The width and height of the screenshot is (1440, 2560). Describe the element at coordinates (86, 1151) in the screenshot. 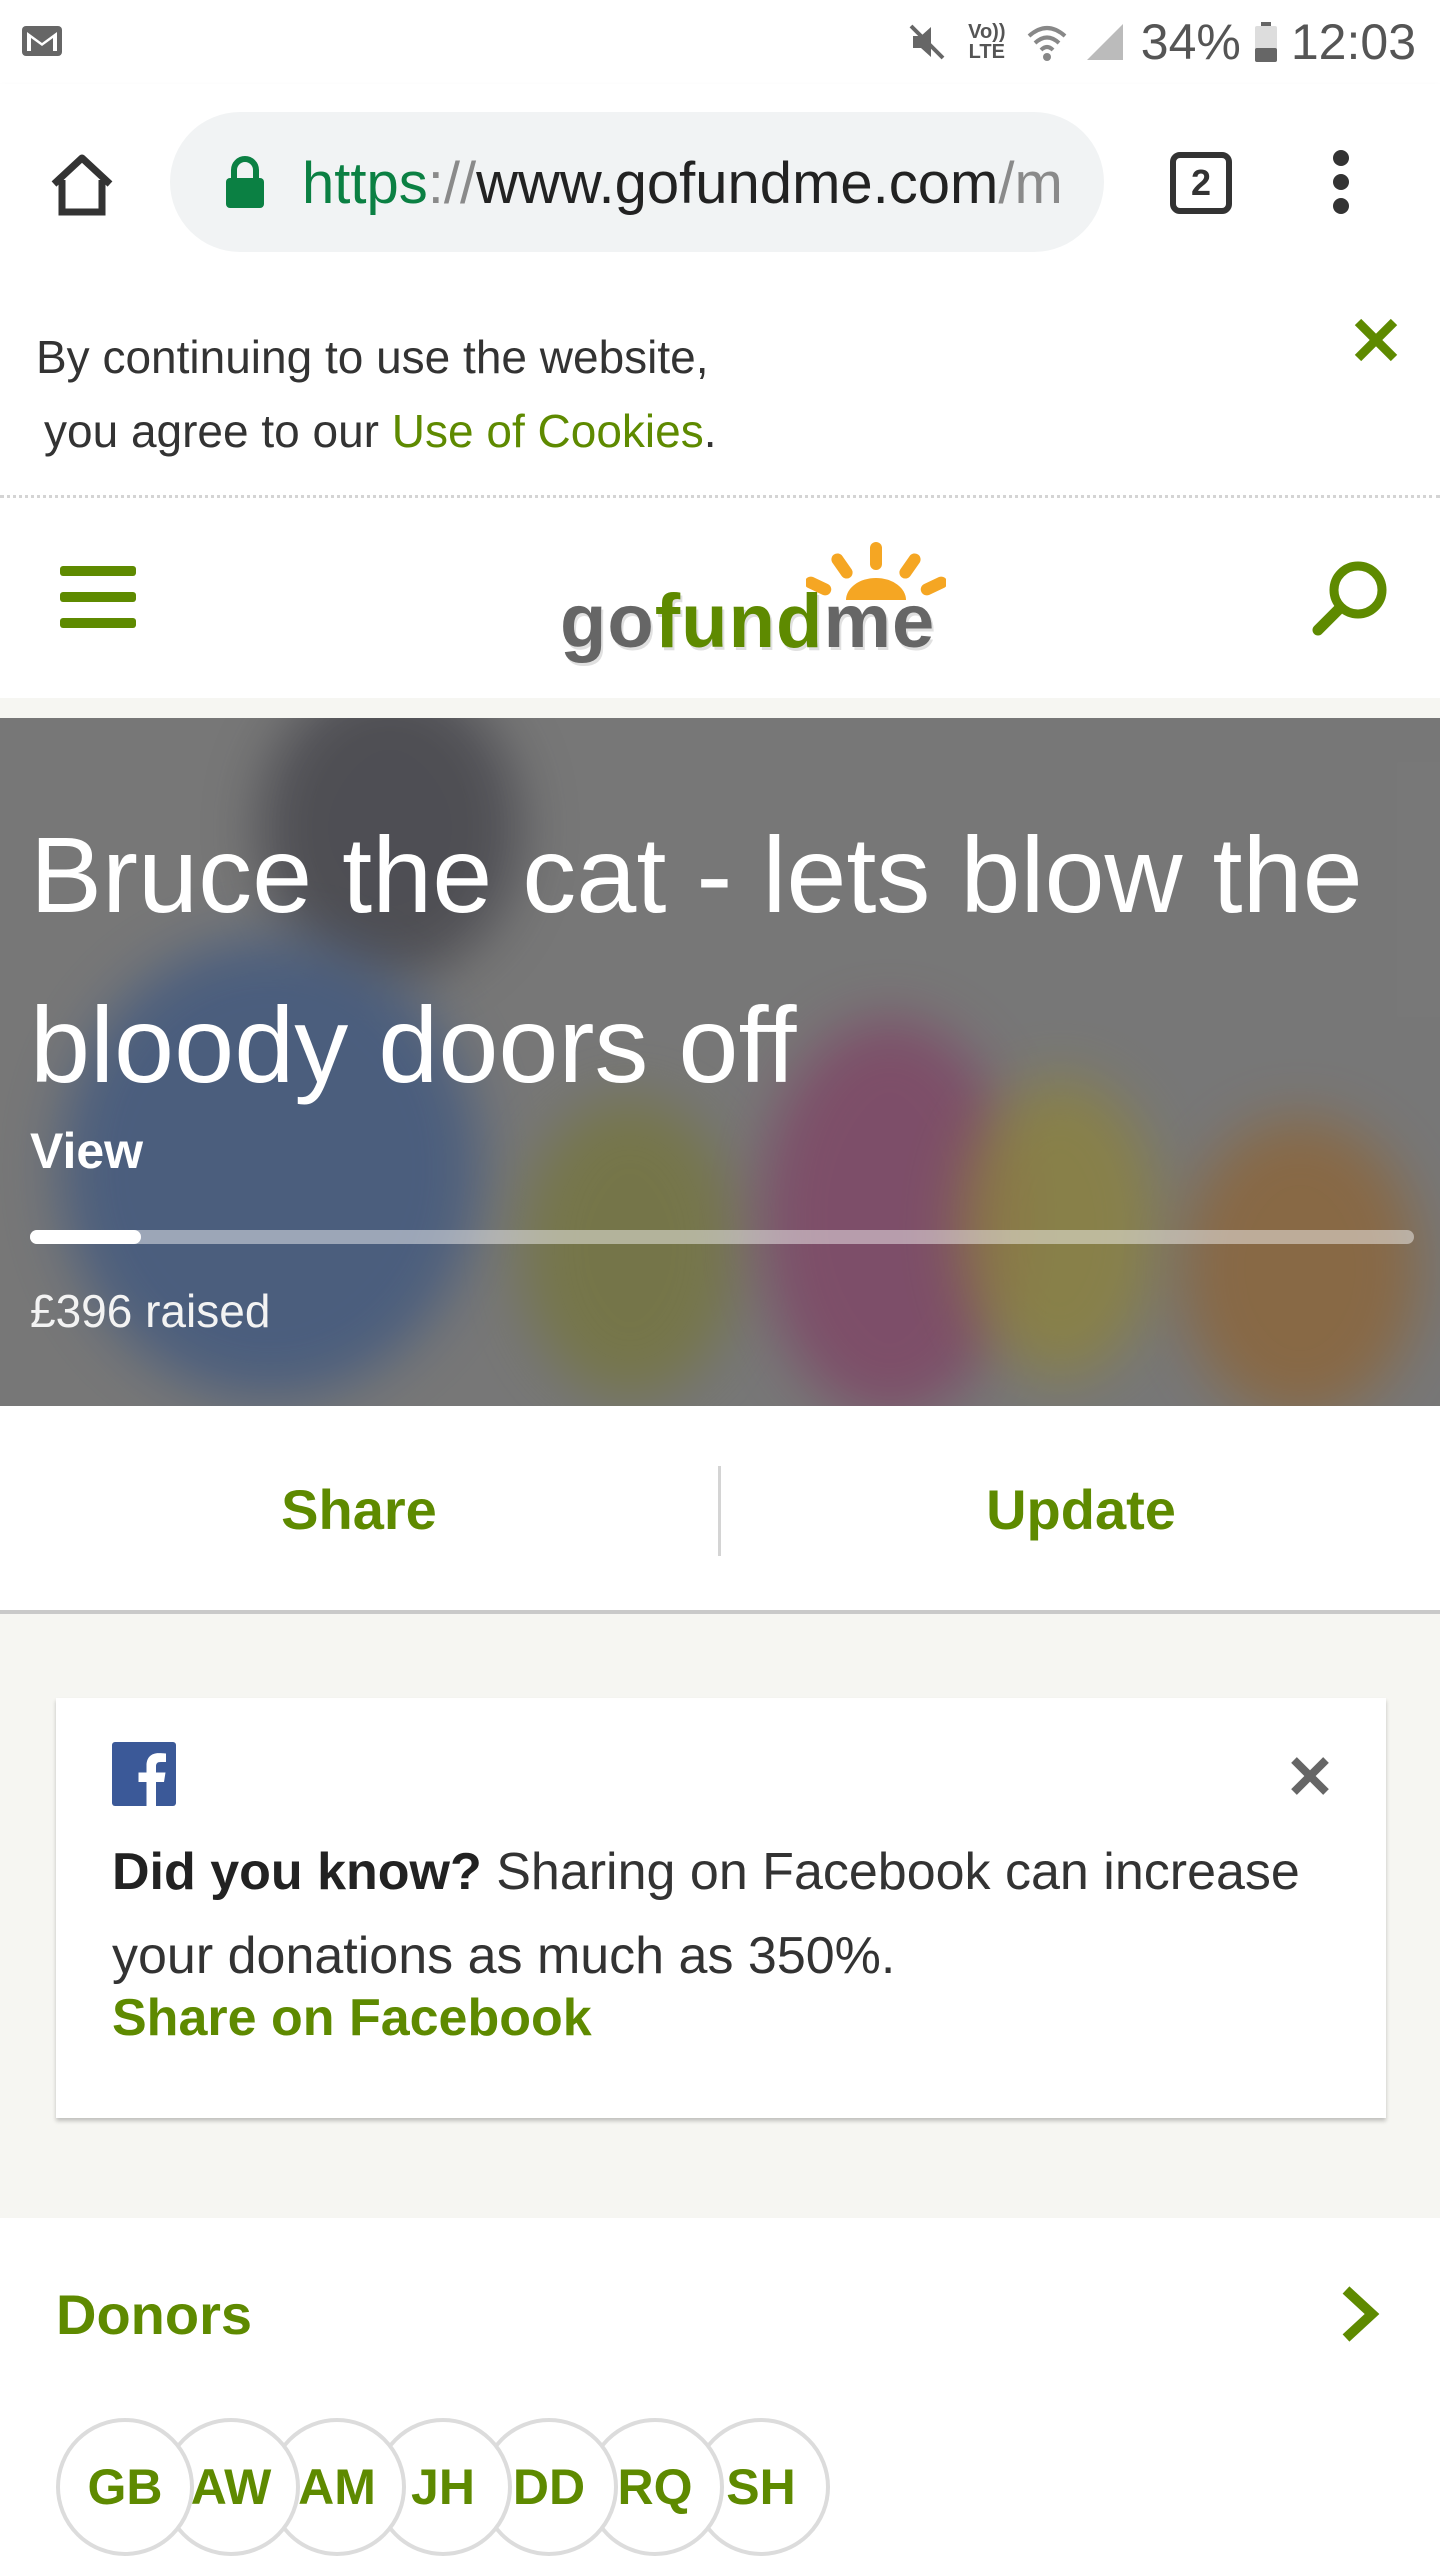

I see `view-link: View` at that location.